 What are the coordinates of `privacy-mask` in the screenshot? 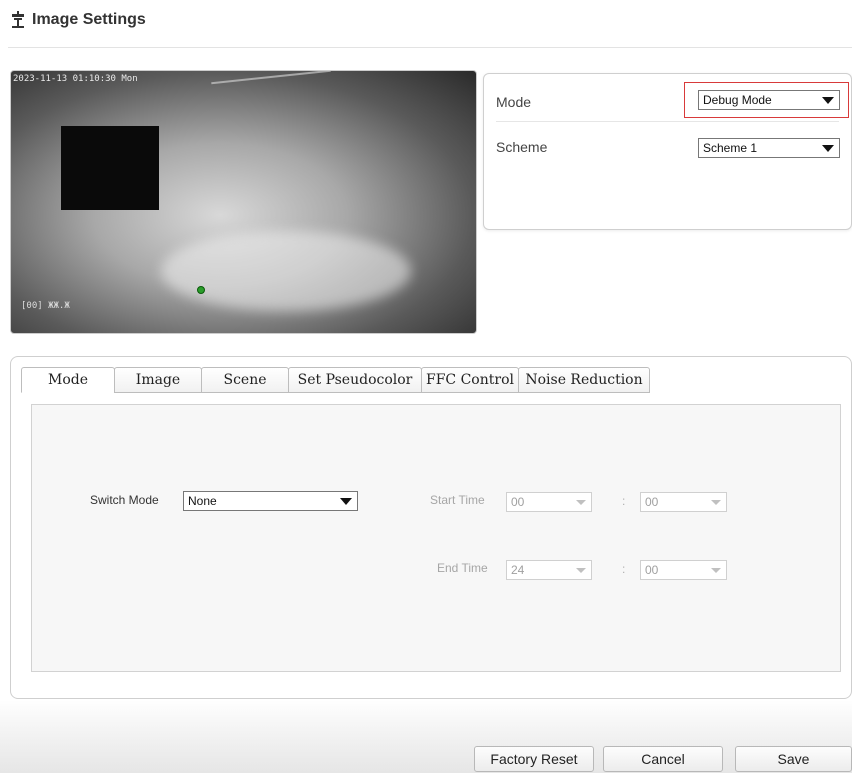 It's located at (110, 168).